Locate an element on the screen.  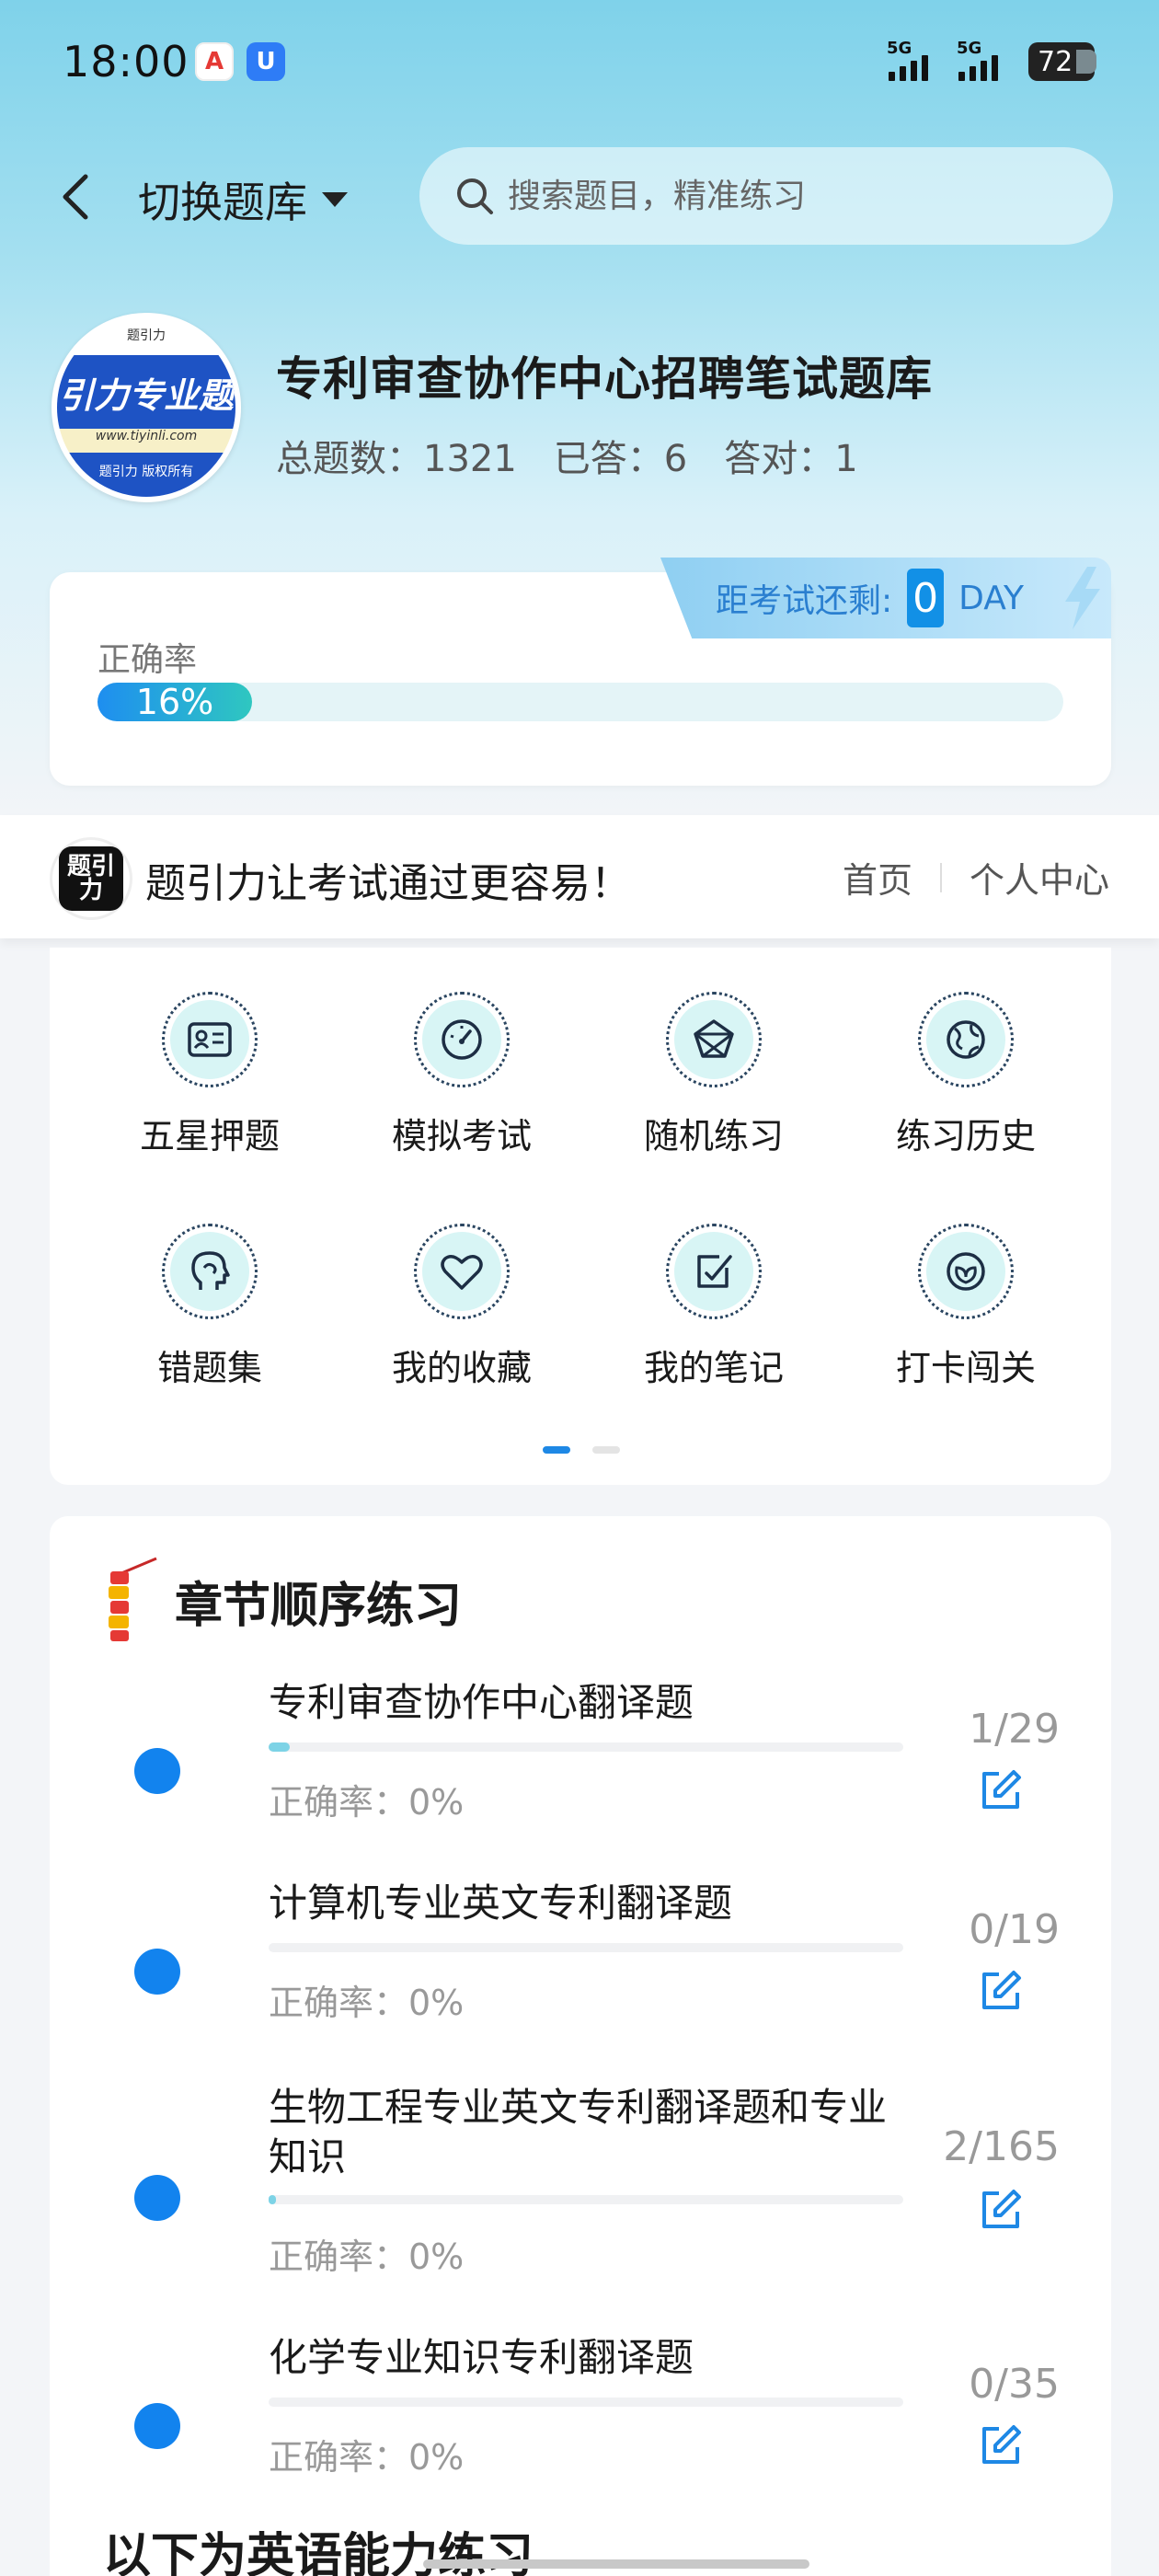
id-card-icon is located at coordinates (210, 1039).